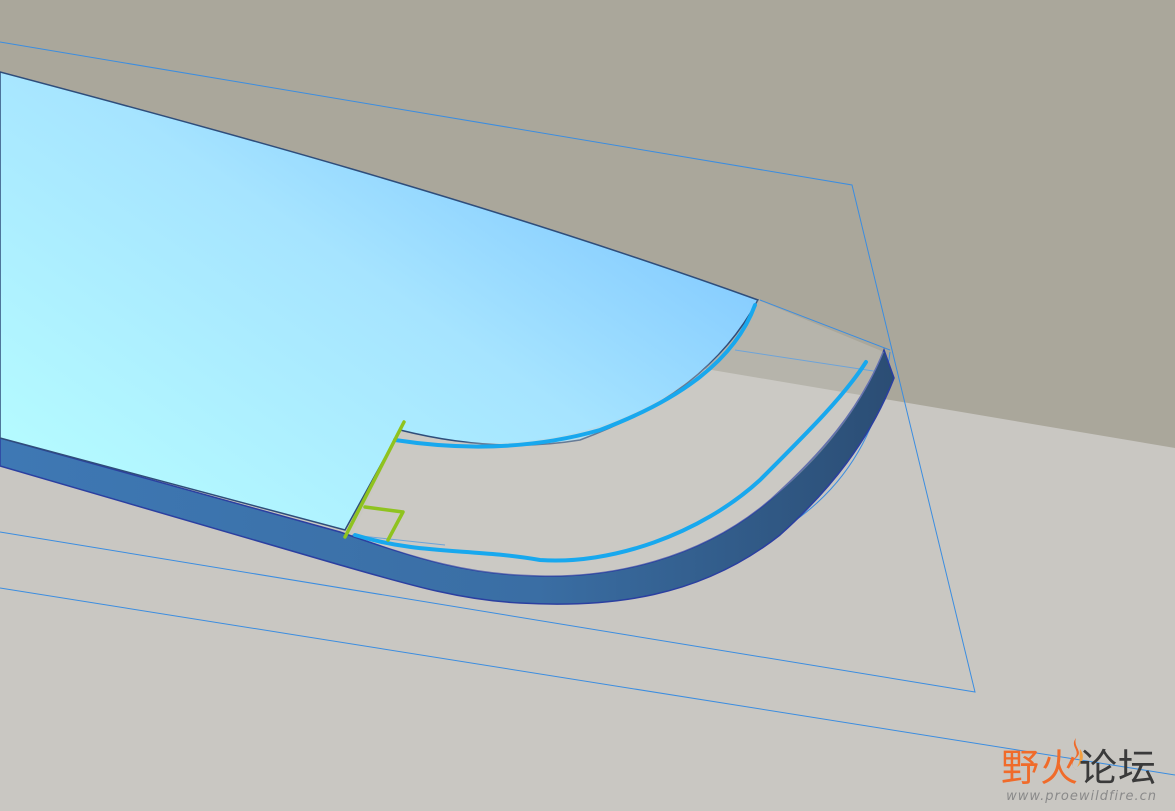 The image size is (1175, 811). Describe the element at coordinates (1081, 796) in the screenshot. I see `watermark-url: www.proewildfire.cn` at that location.